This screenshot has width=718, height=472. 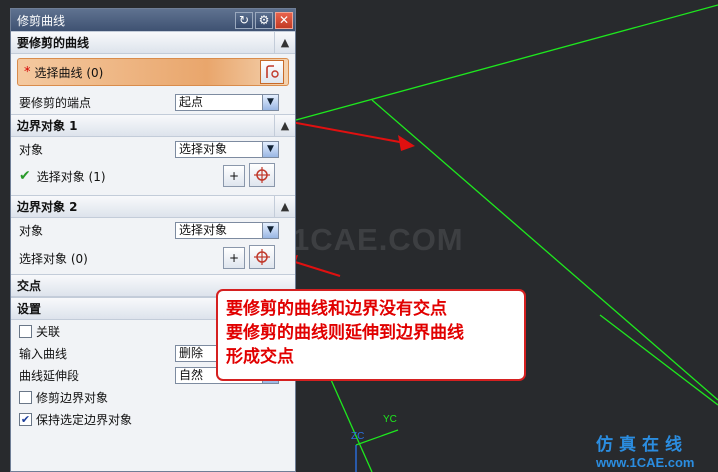 I want to click on boundary2-object-value: 选择对象, so click(x=203, y=230).